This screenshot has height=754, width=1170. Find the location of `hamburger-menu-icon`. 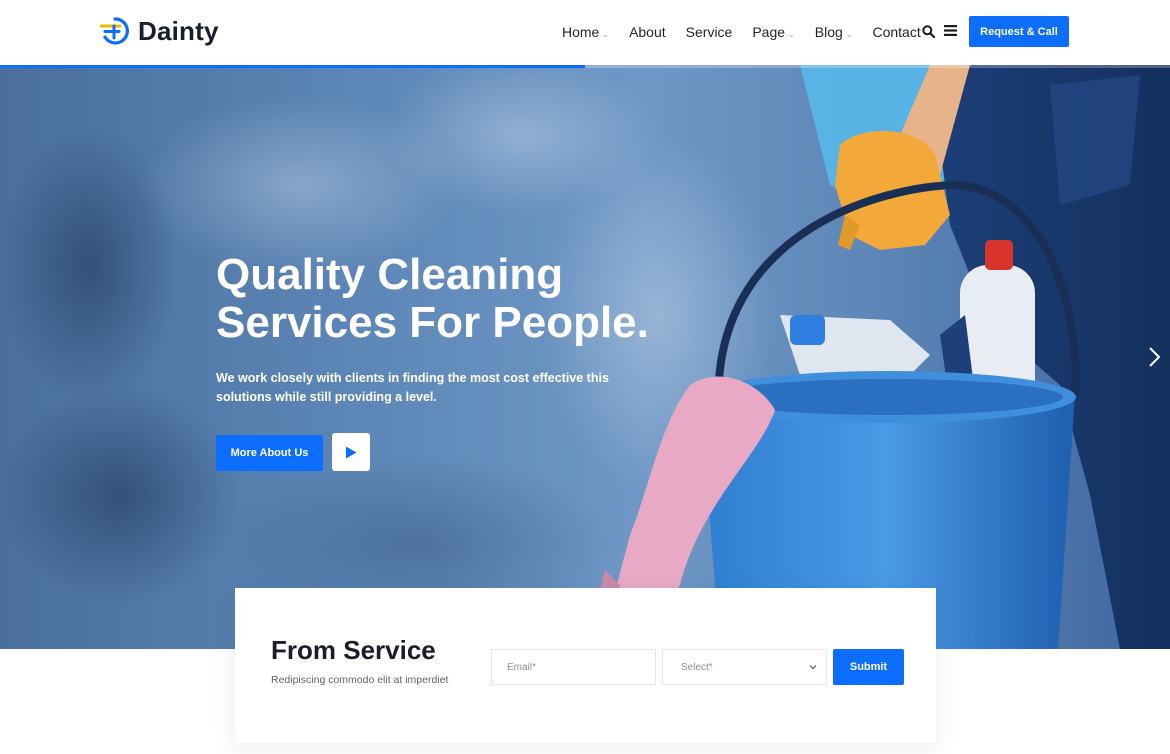

hamburger-menu-icon is located at coordinates (950, 30).